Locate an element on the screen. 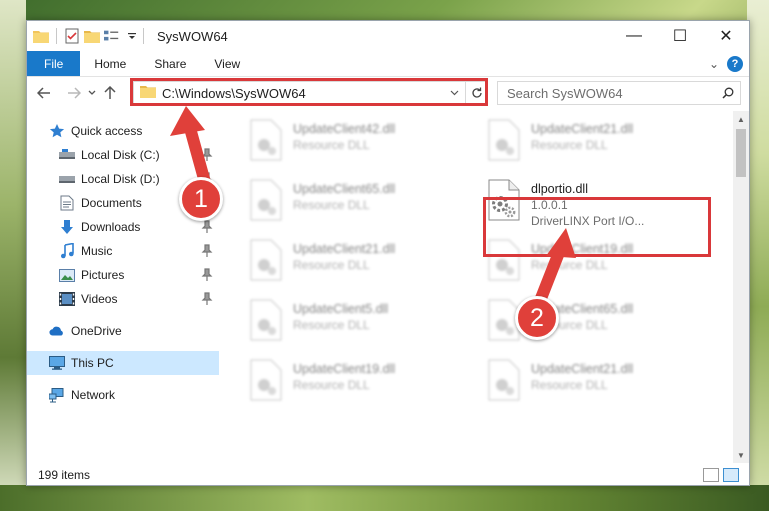 Image resolution: width=769 pixels, height=511 pixels. scrollbar-thumb is located at coordinates (741, 153).